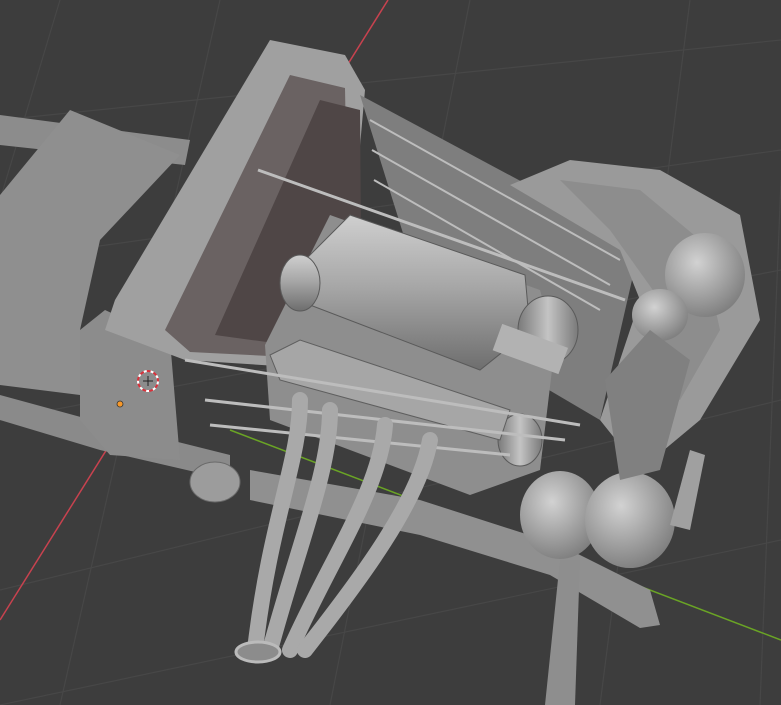 The width and height of the screenshot is (781, 705). I want to click on radiator-core, so click(647, 405).